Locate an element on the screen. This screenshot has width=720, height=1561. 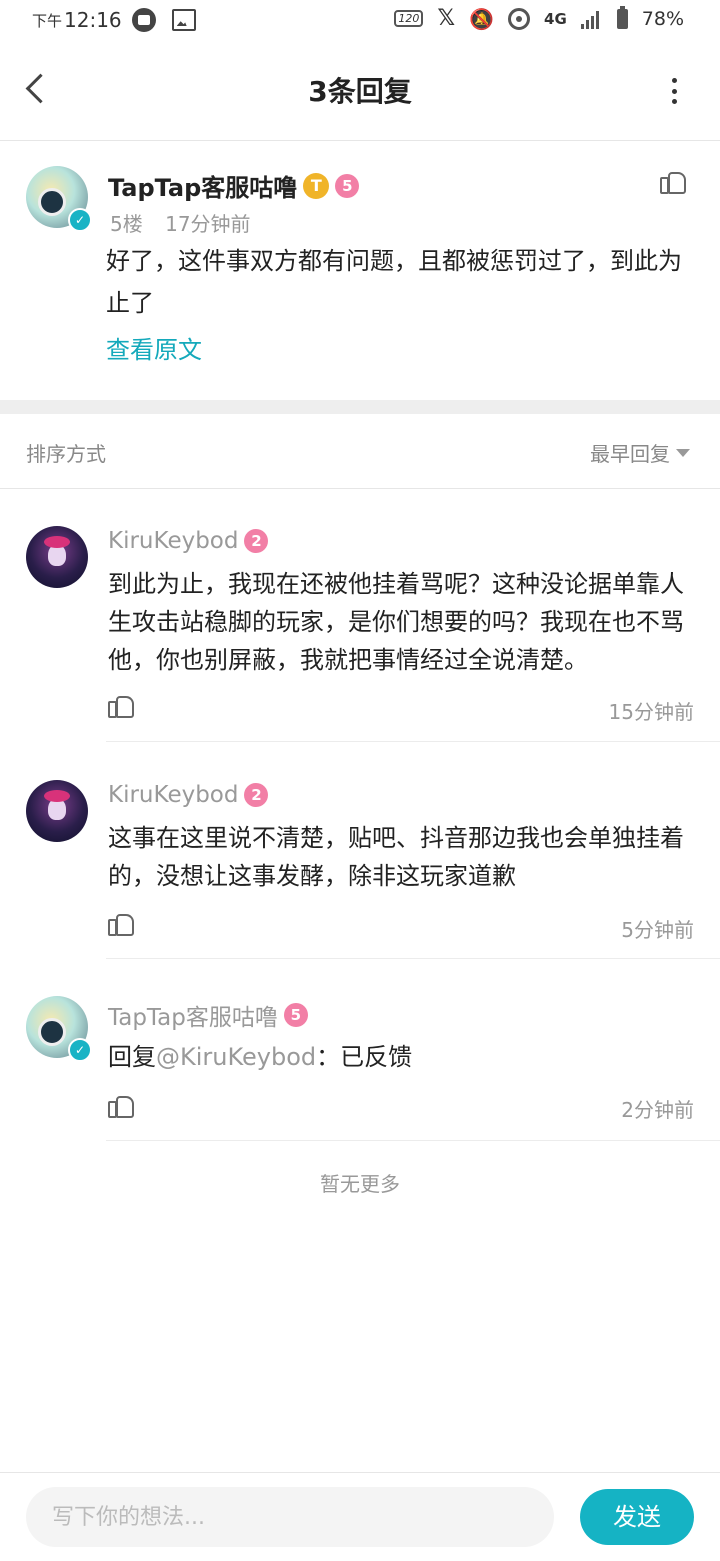
send-button: 发送 is located at coordinates (637, 1517).